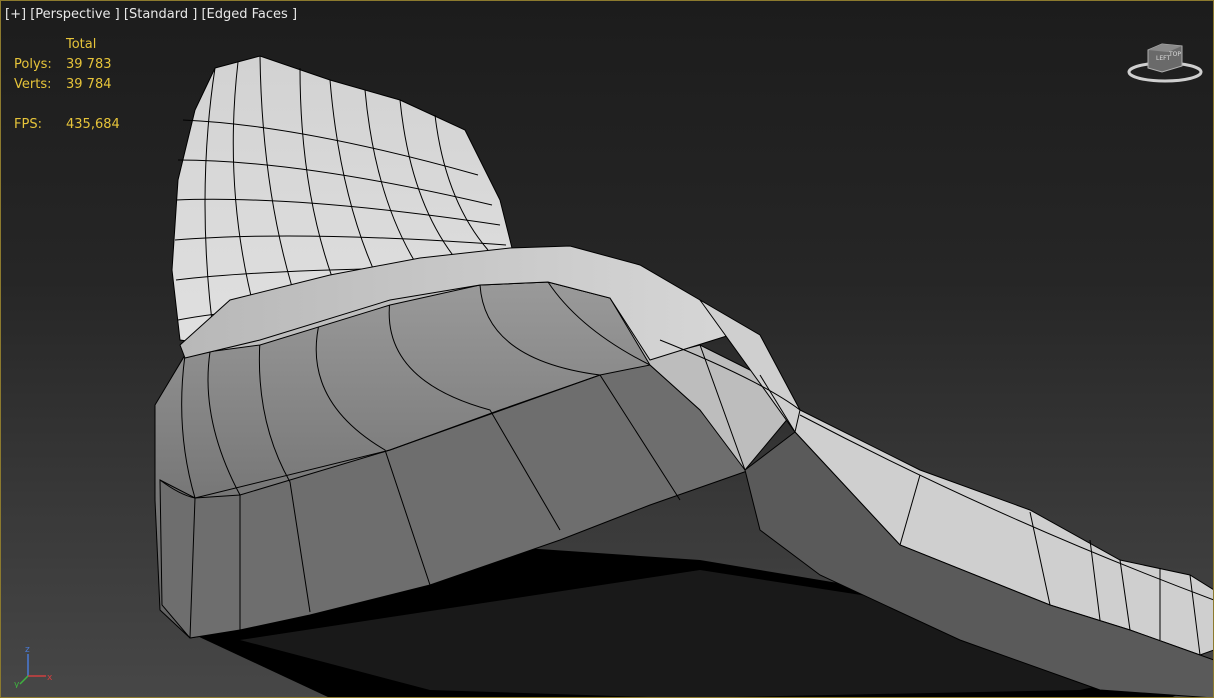 This screenshot has height=698, width=1214. I want to click on axis-tripod: z x y, so click(36, 665).